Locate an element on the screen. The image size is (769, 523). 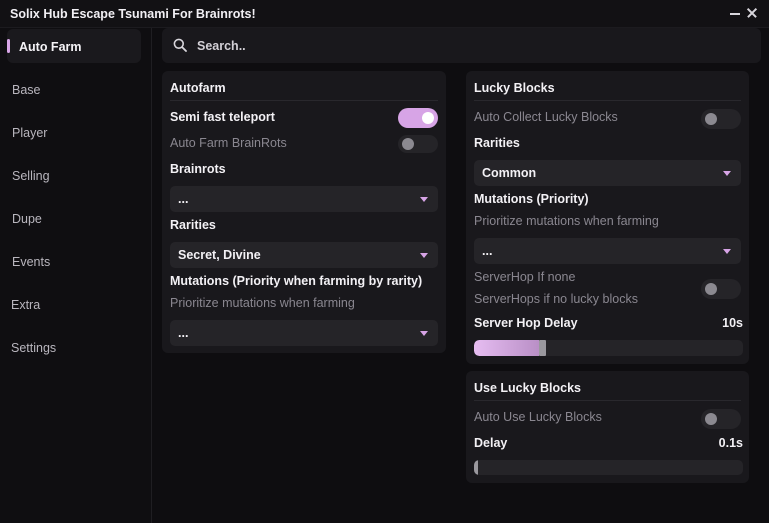
sidebar-item-label: Auto Farm is located at coordinates (50, 47).